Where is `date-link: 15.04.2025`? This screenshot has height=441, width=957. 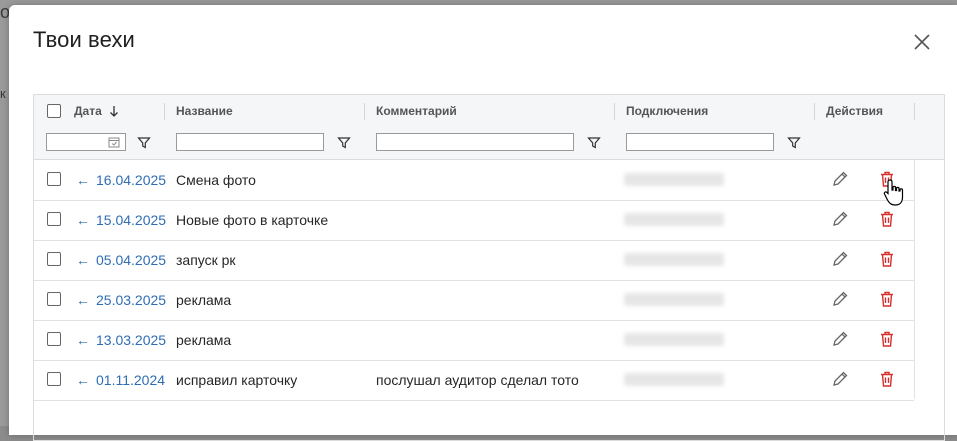
date-link: 15.04.2025 is located at coordinates (131, 220).